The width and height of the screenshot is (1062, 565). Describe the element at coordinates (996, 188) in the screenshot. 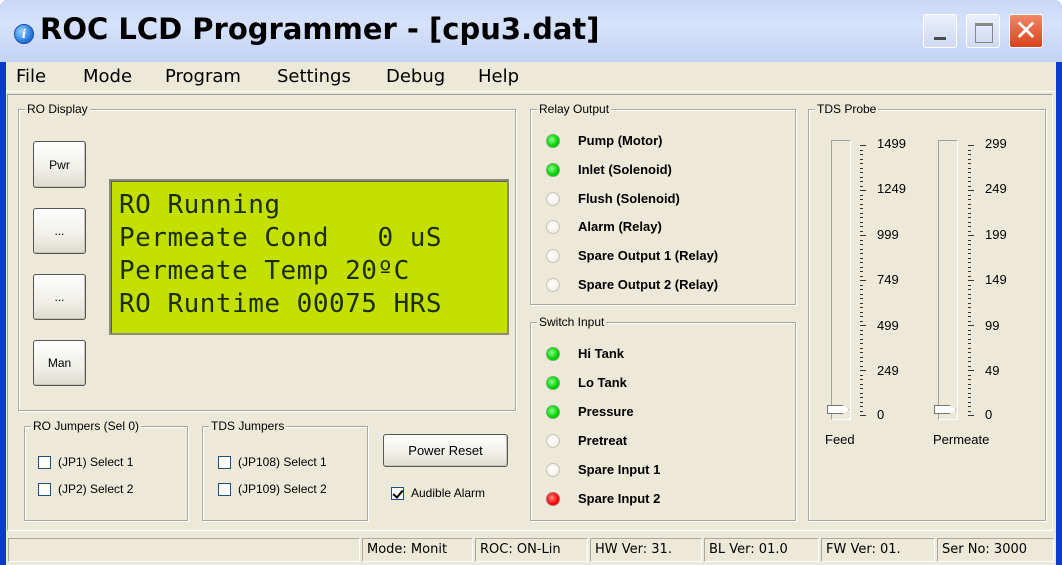

I see `permeate-scale-label: 249` at that location.